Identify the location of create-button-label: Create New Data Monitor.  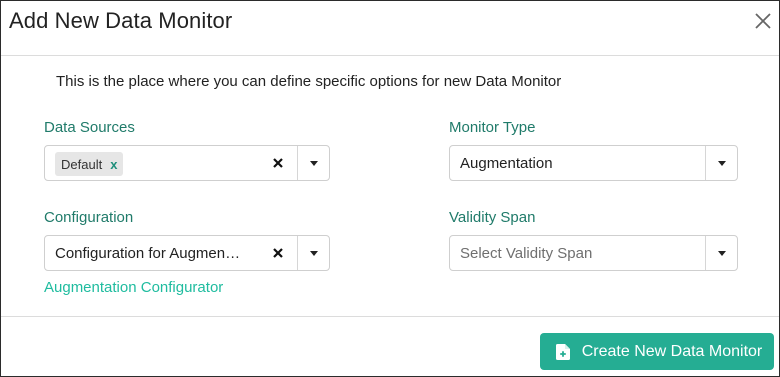
(672, 351).